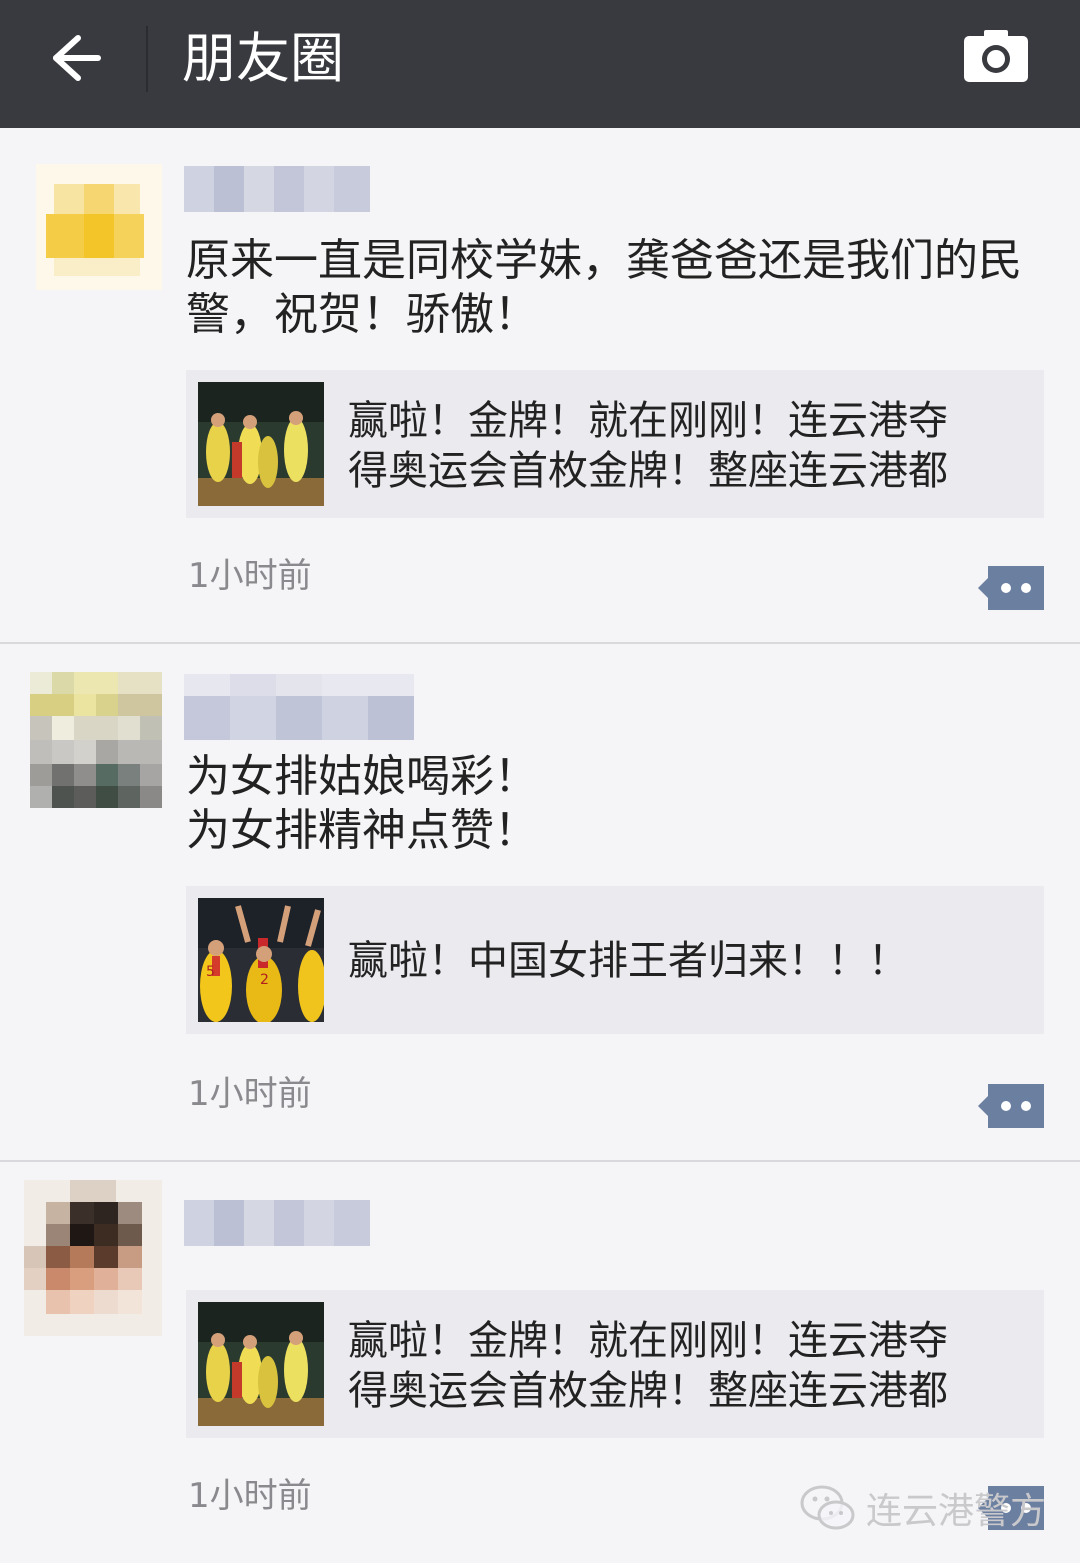  I want to click on header-divider, so click(147, 59).